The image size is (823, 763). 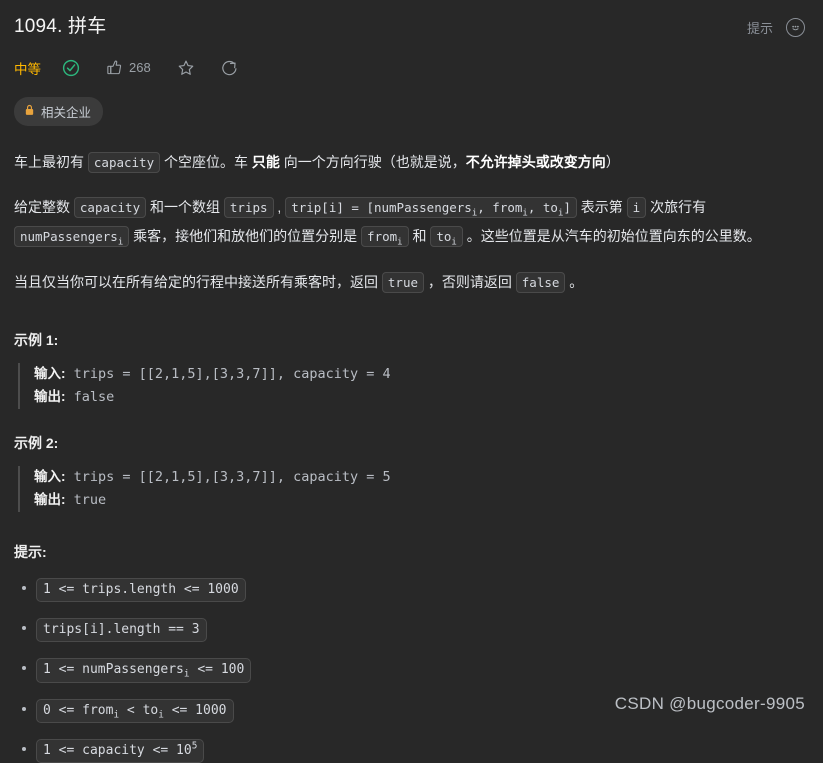 I want to click on example-2-output-label: 输出:, so click(x=50, y=499).